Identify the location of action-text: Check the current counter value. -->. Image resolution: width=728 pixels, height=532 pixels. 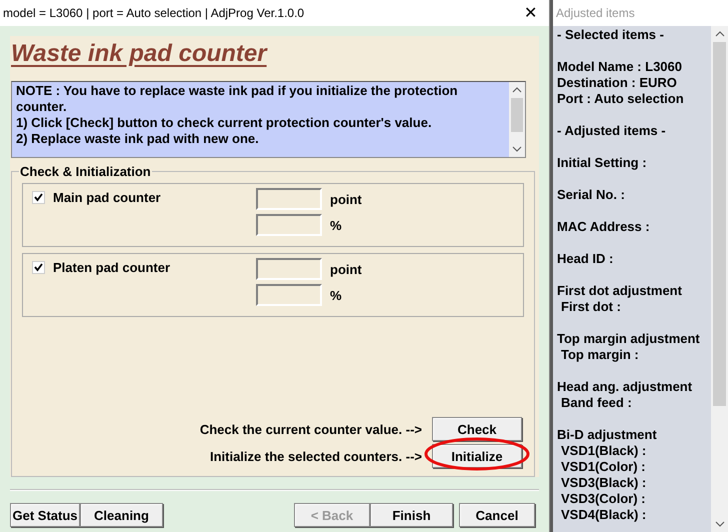
(311, 429).